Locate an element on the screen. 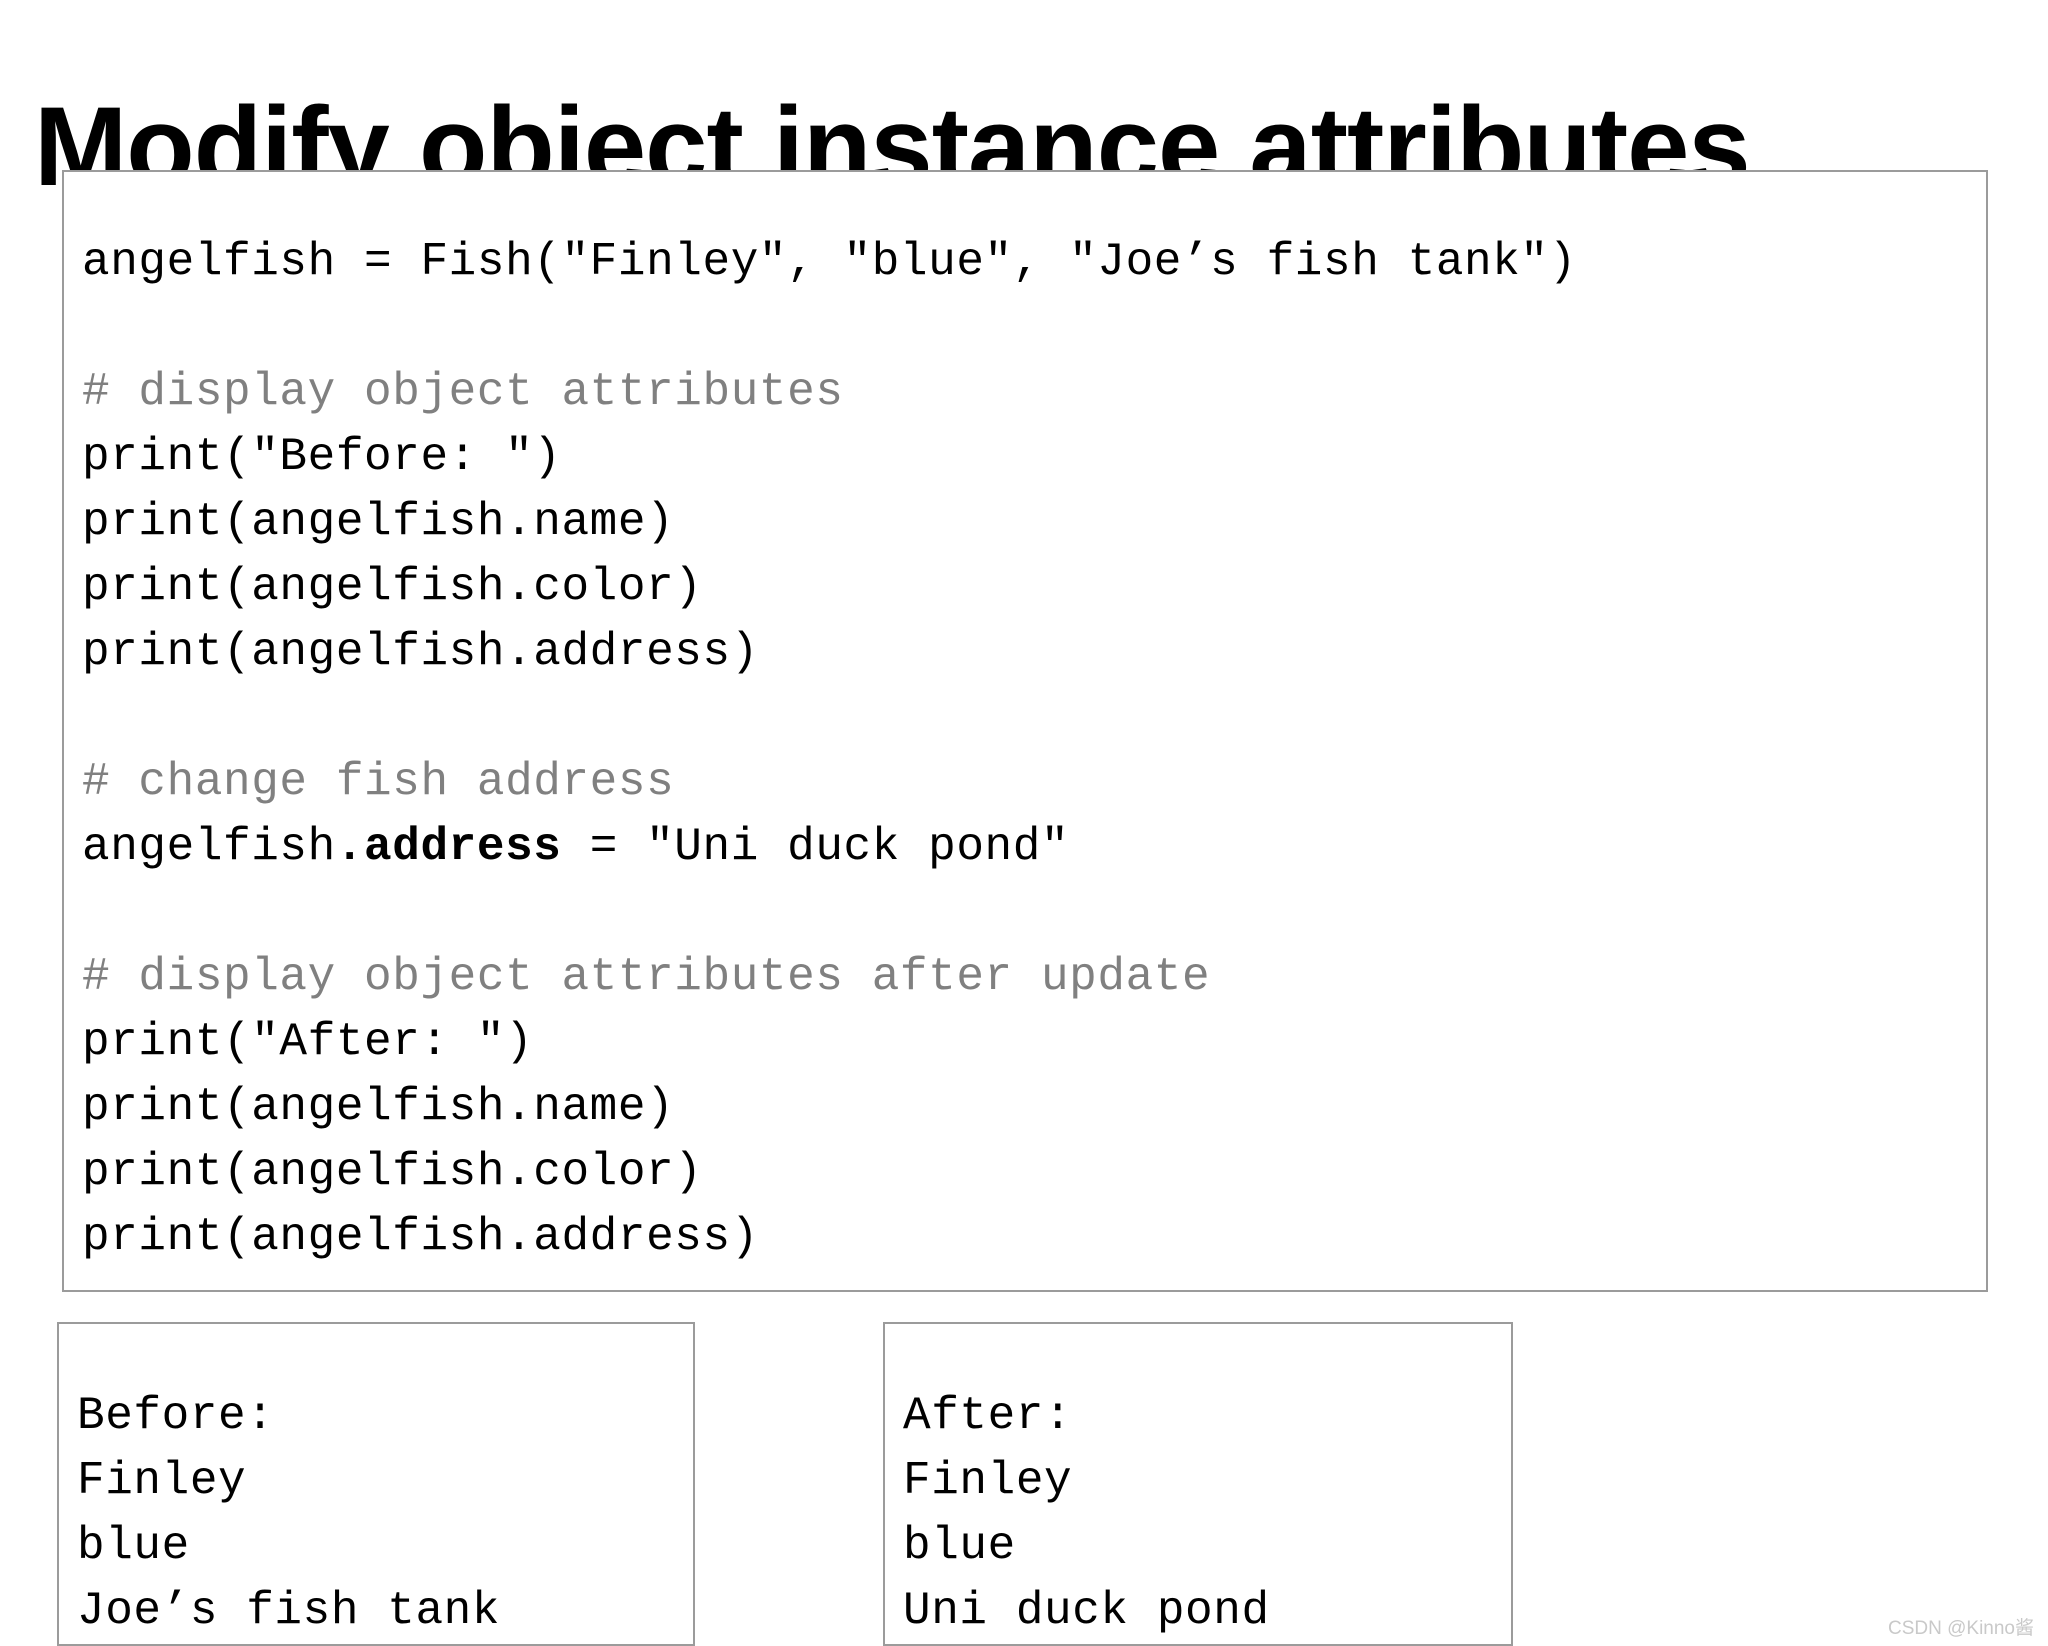 The image size is (2048, 1646). comment-text: # change fish address is located at coordinates (378, 782).